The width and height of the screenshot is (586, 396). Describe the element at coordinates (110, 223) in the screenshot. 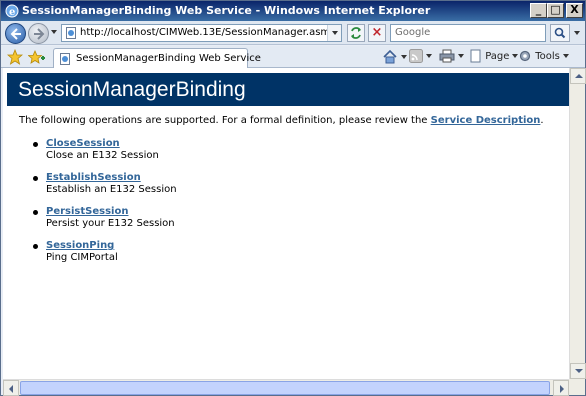

I see `operation-description: Persist your E132 Session` at that location.